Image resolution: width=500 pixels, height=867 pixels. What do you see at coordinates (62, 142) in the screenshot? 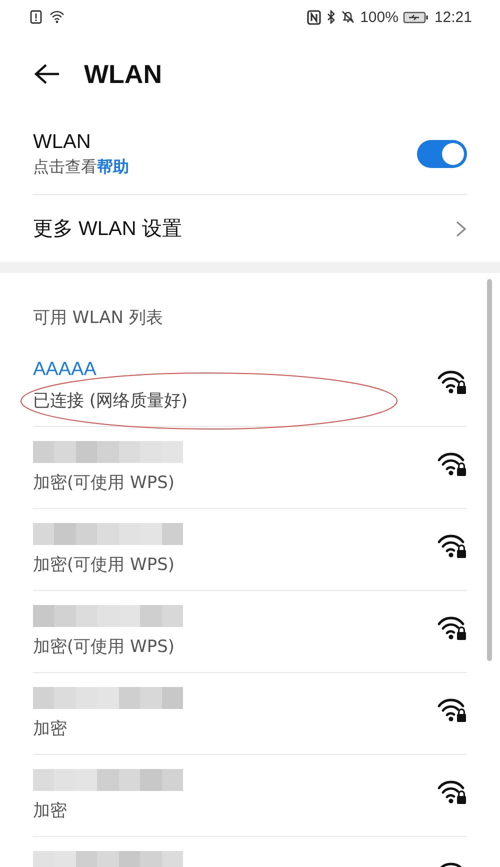
I see `wlan-label: WLAN` at bounding box center [62, 142].